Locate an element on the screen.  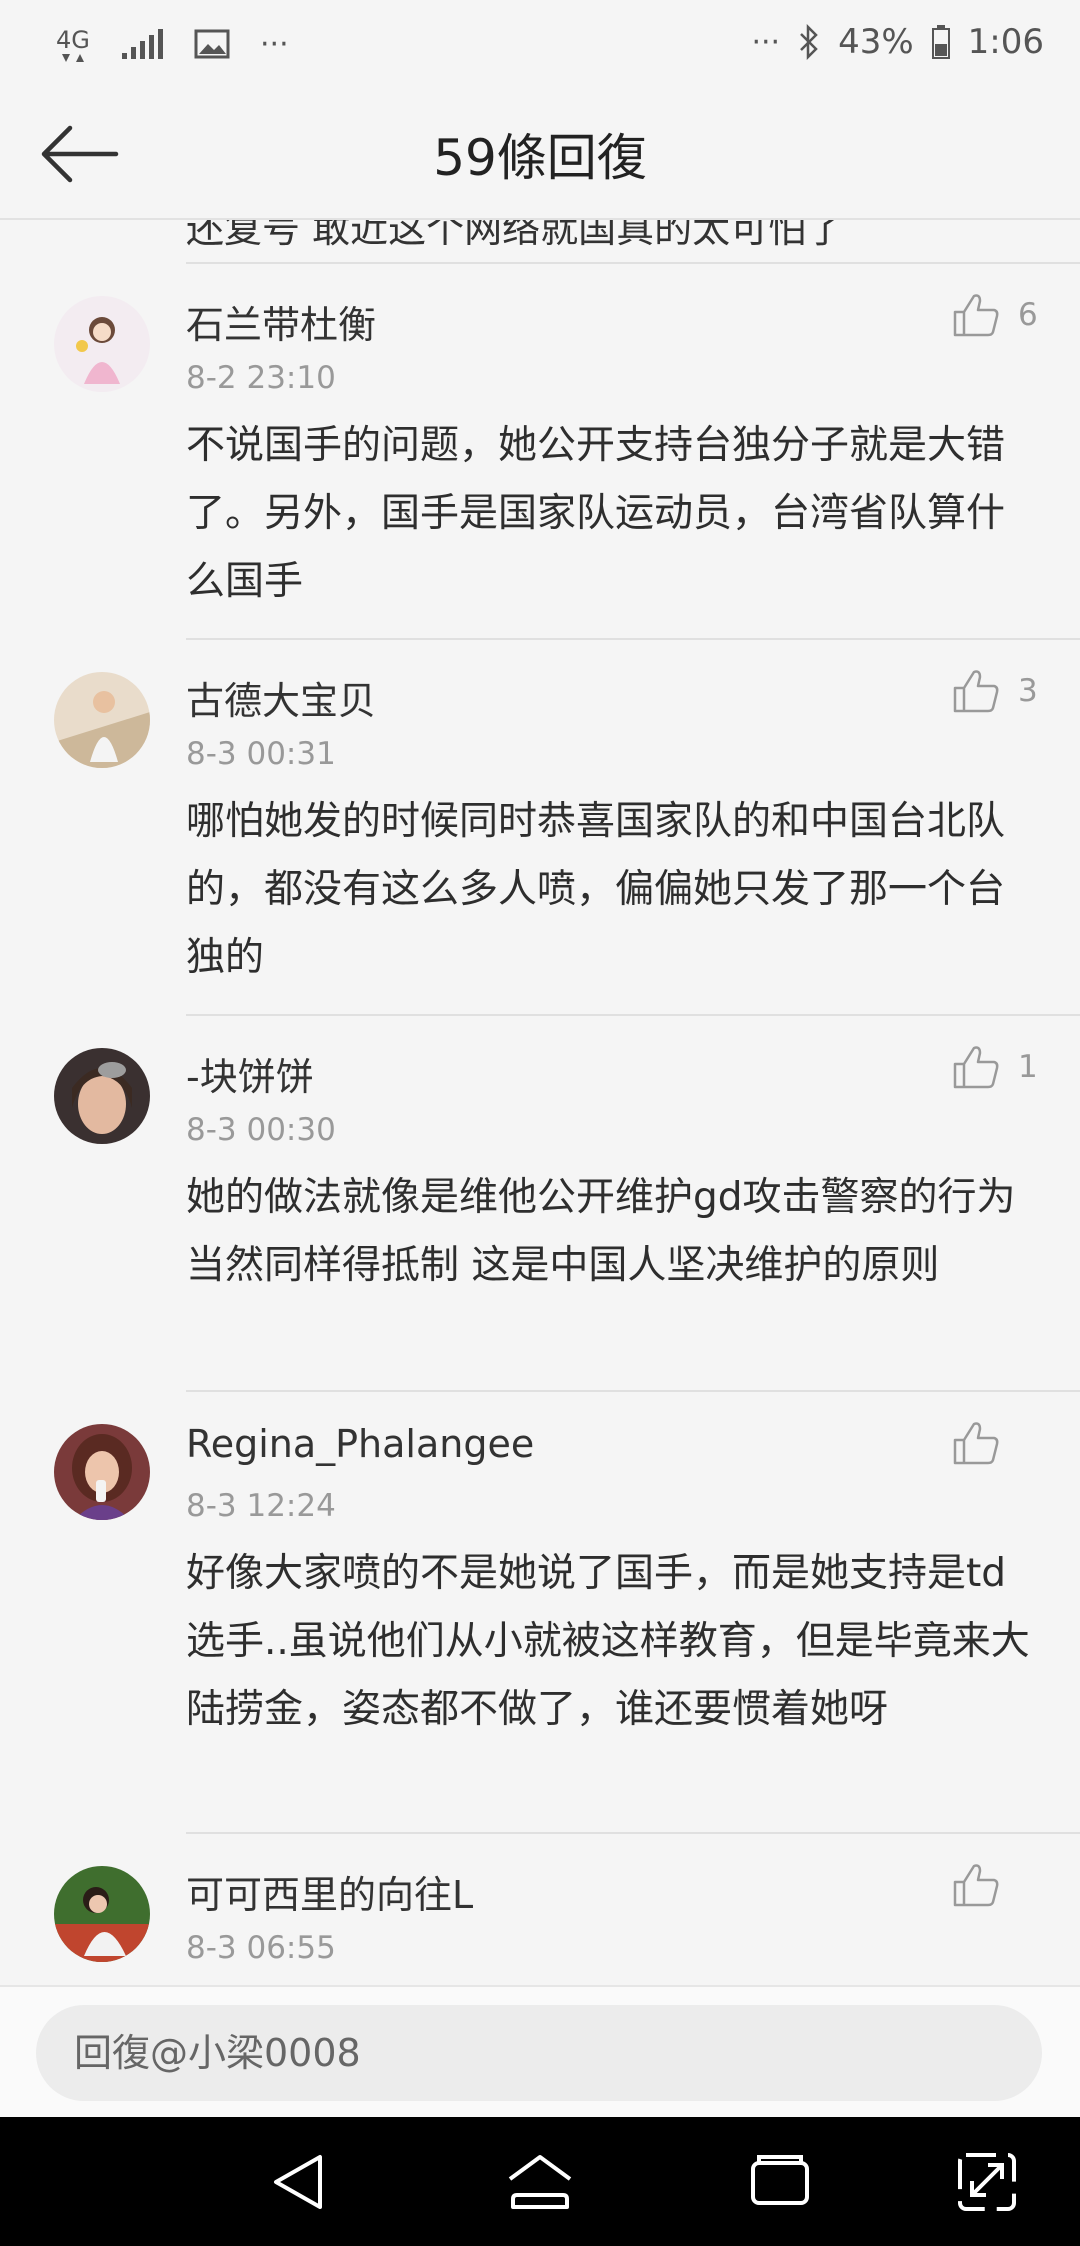
comment-time: 8-3 00:31 is located at coordinates (261, 754).